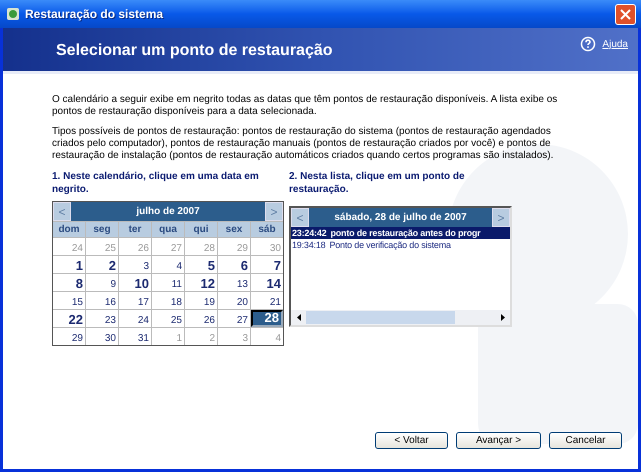  I want to click on calendar-day: 19, so click(201, 300).